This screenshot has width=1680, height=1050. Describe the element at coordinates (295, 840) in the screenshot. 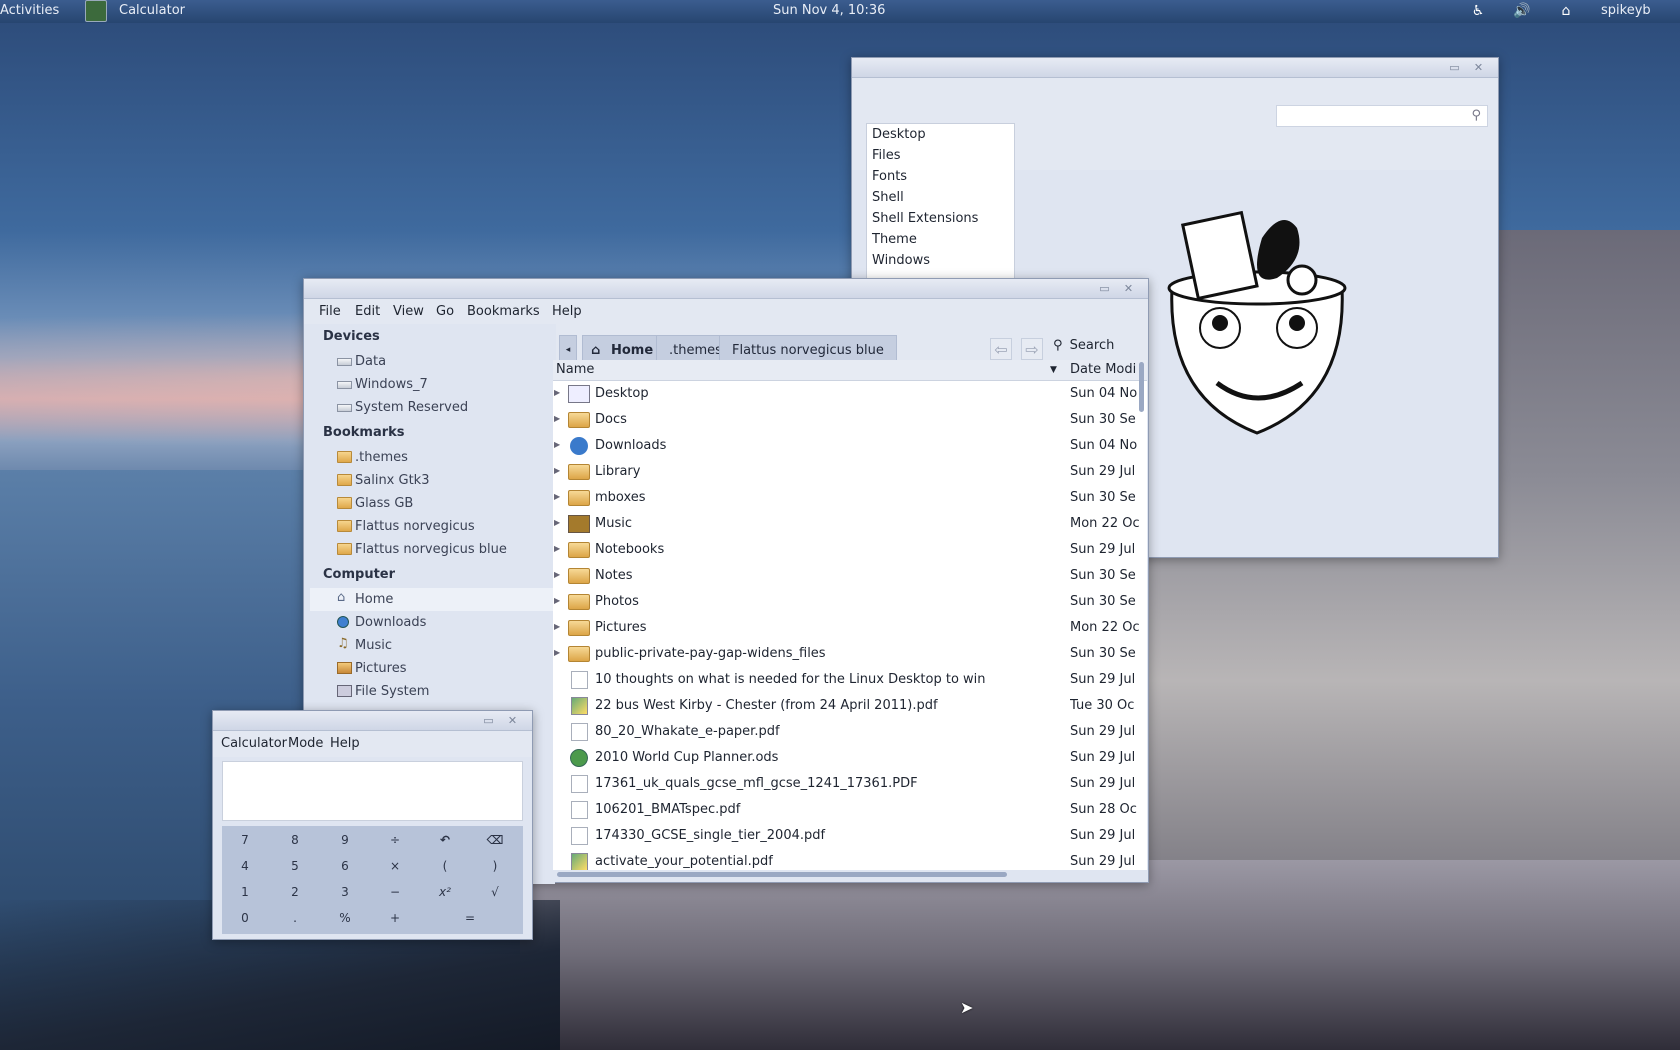

I see `key-8: 8` at that location.